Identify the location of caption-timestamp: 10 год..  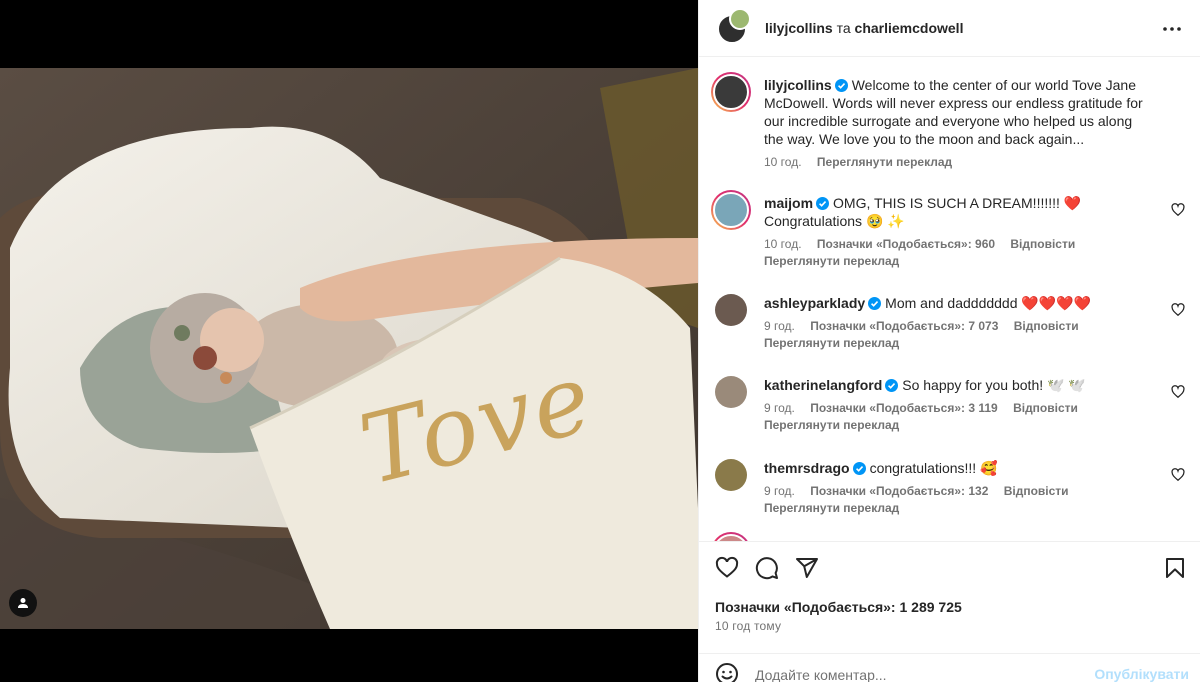
(783, 162).